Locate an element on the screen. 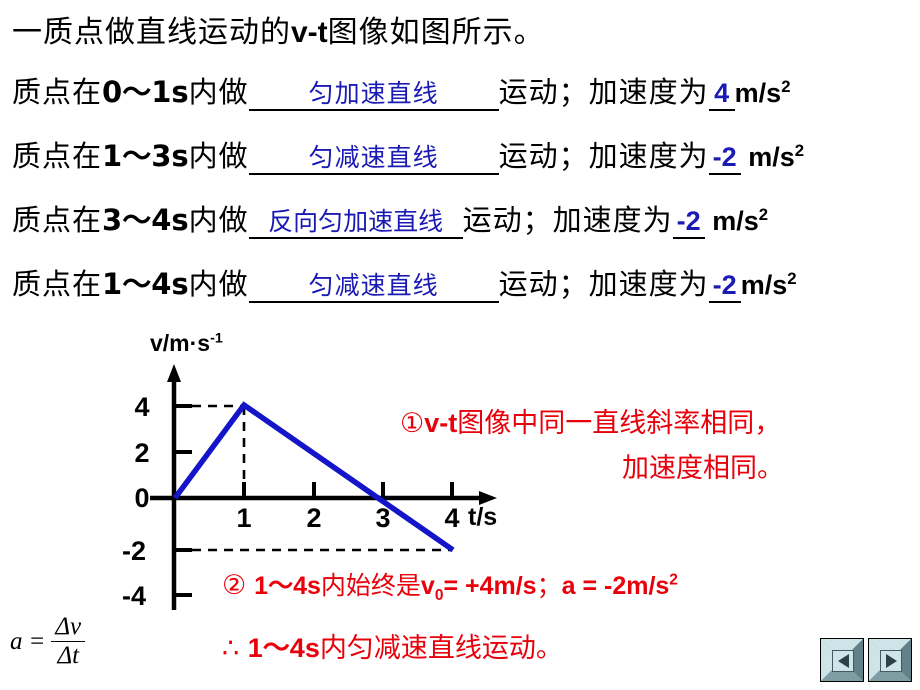 Image resolution: width=920 pixels, height=690 pixels. next-button-inner is located at coordinates (891, 661).